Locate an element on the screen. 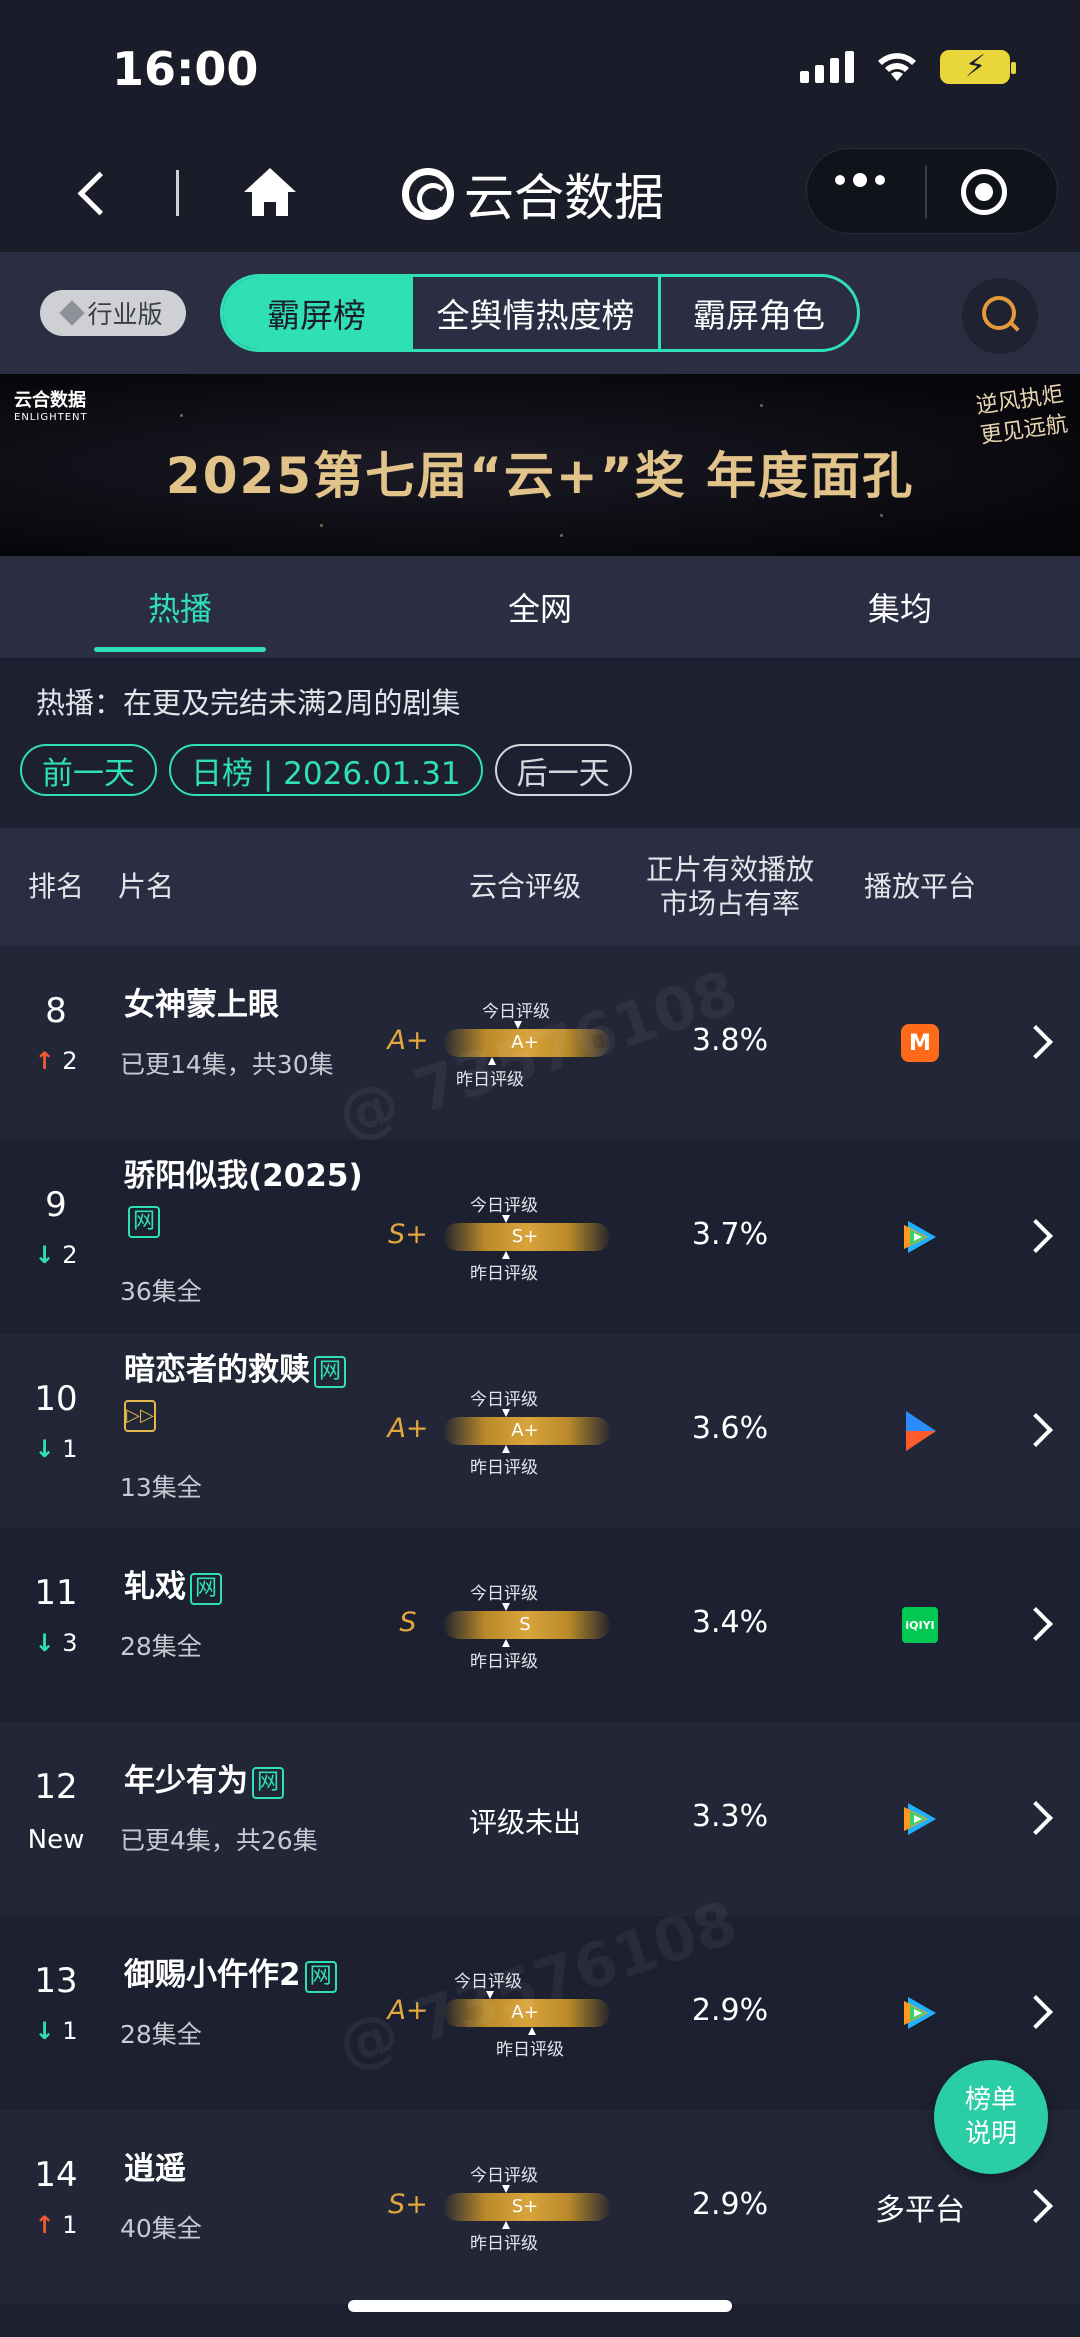  rank-number: 14 is located at coordinates (56, 2175).